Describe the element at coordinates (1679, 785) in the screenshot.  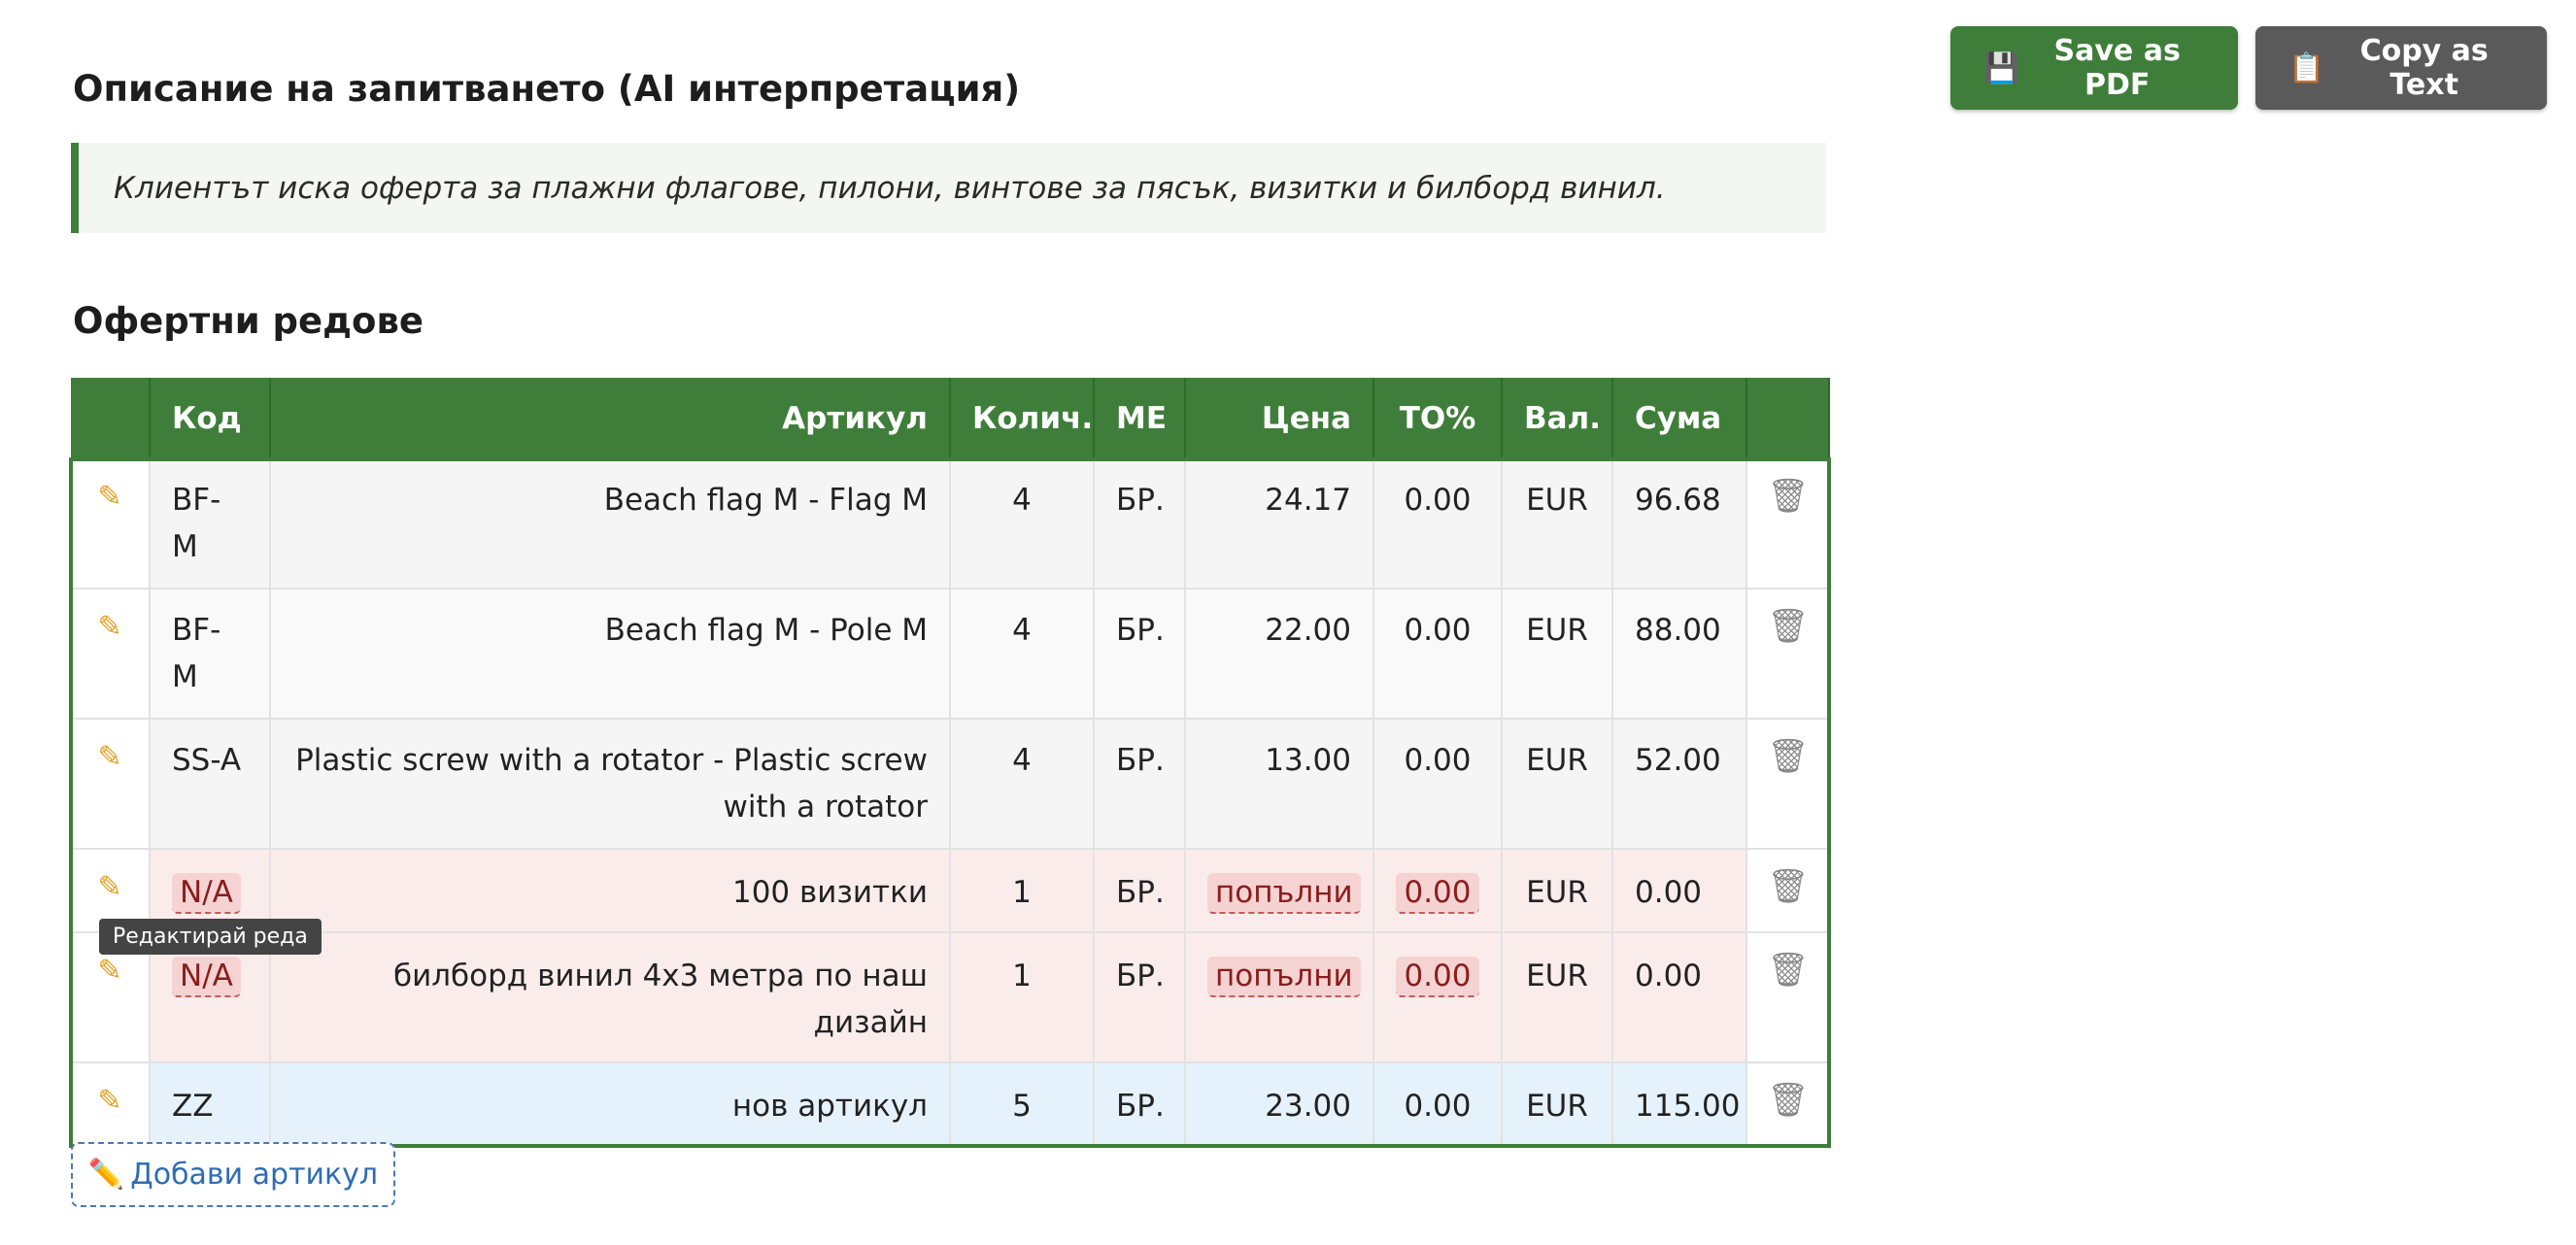
I see `cell-sum: 52.00` at that location.